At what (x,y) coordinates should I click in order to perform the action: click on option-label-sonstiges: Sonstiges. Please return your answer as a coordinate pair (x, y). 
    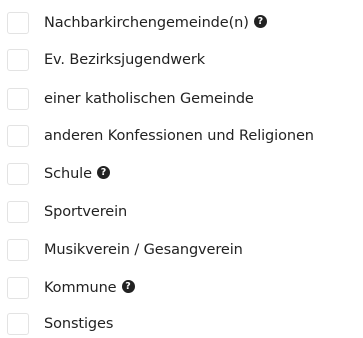
    Looking at the image, I should click on (78, 324).